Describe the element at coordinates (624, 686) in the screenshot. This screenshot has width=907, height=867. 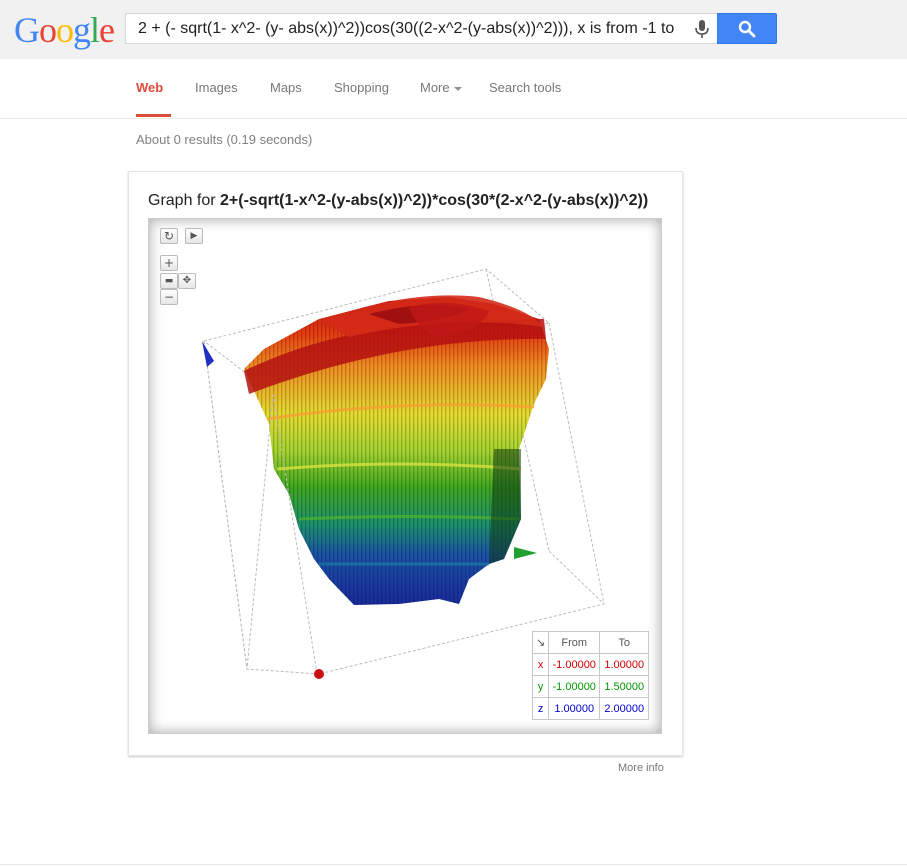
I see `range-y-to: 1.50000` at that location.